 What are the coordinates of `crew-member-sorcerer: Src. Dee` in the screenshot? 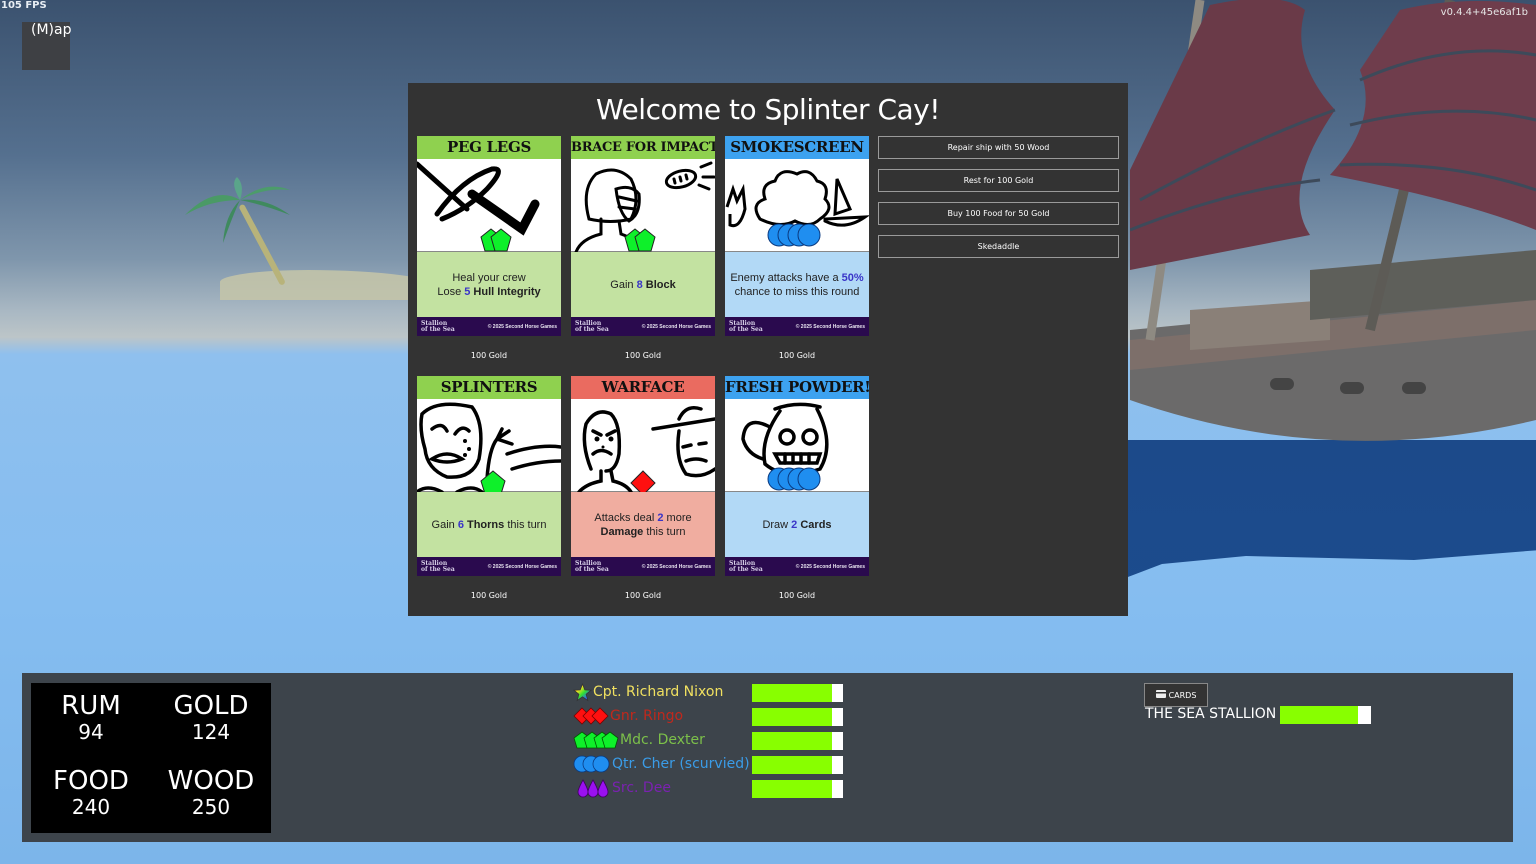 It's located at (624, 788).